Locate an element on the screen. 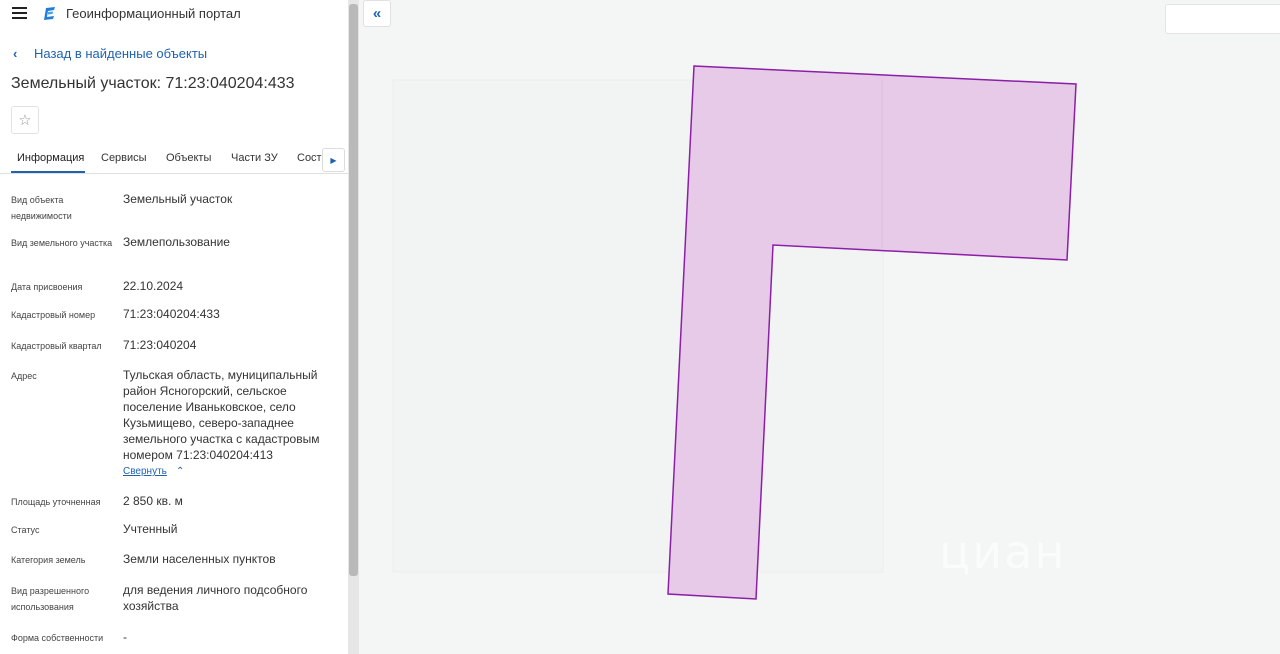 The height and width of the screenshot is (654, 1280). property-label: Площадь уточненная is located at coordinates (56, 502).